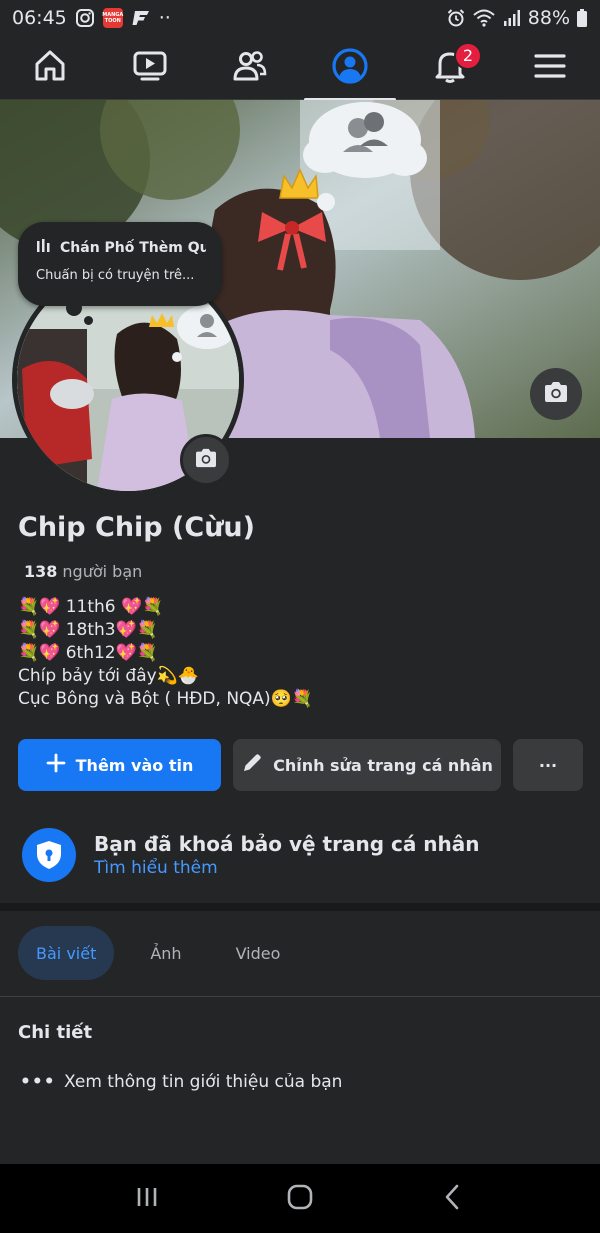 The width and height of the screenshot is (600, 1233). What do you see at coordinates (44, 248) in the screenshot?
I see `music-bars-icon` at bounding box center [44, 248].